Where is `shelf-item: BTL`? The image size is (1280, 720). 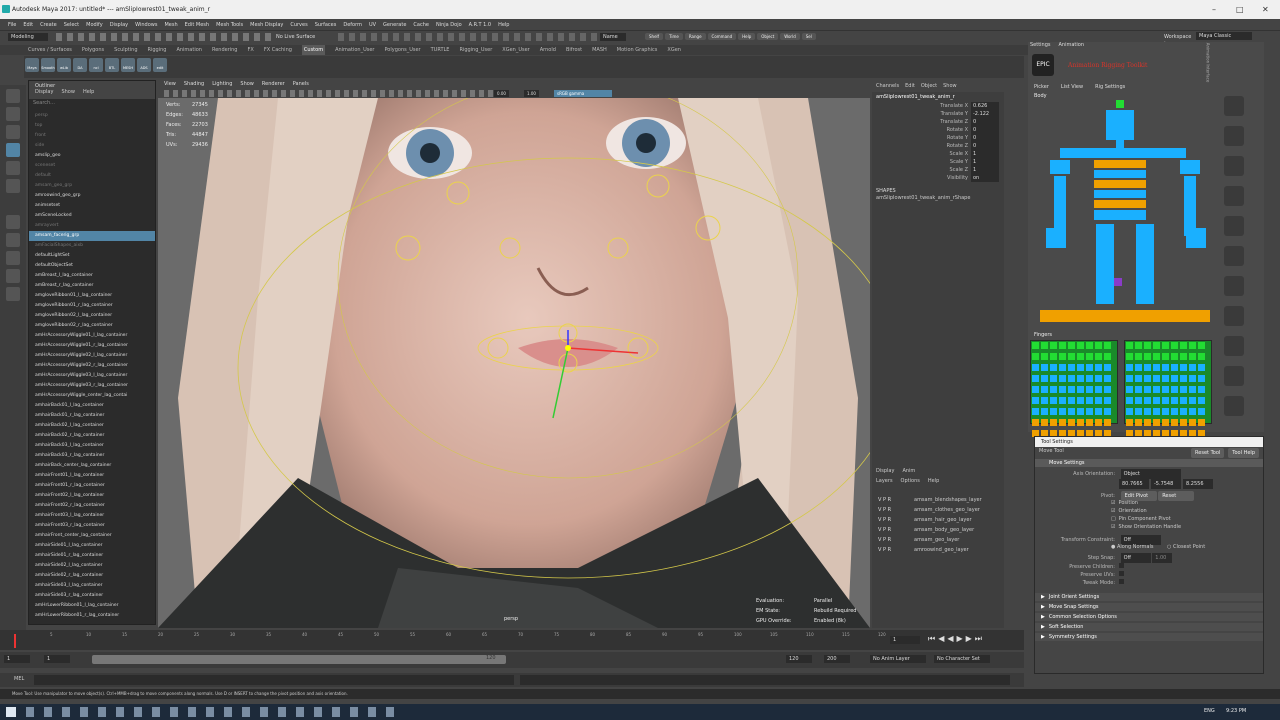 shelf-item: BTL is located at coordinates (112, 65).